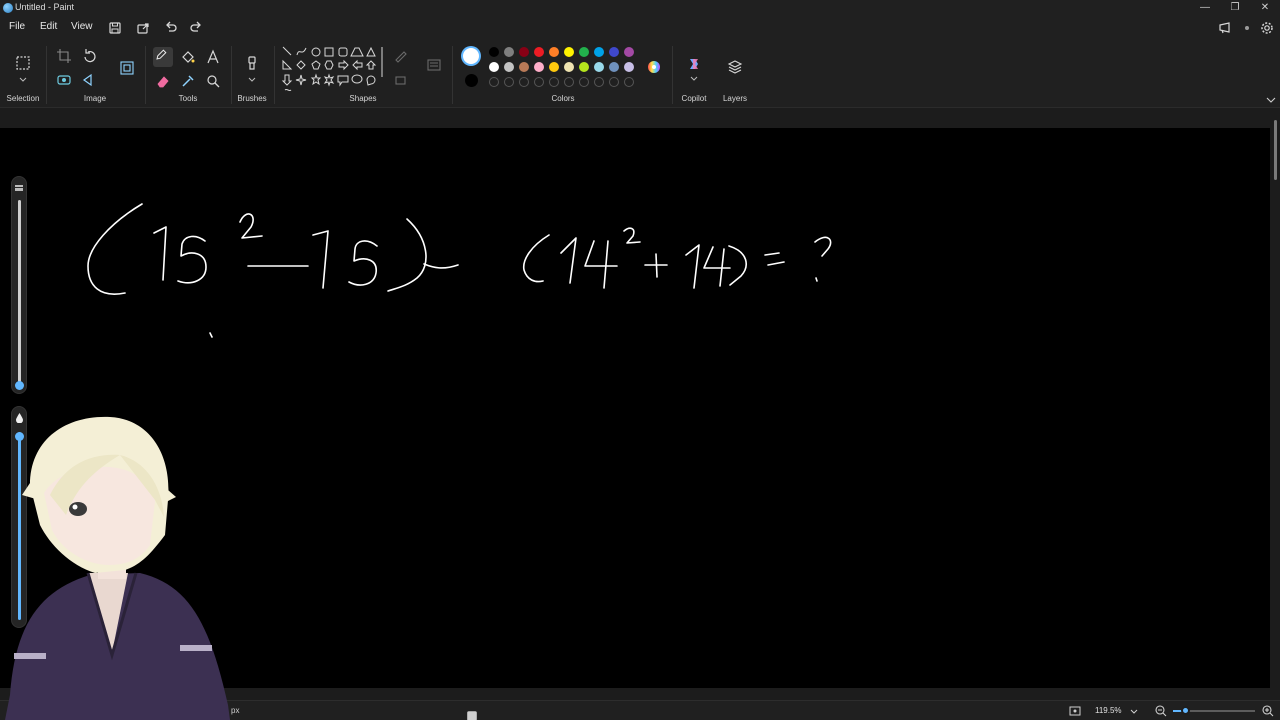 The image size is (1280, 720). Describe the element at coordinates (48, 26) in the screenshot. I see `menu-edit: Edit` at that location.